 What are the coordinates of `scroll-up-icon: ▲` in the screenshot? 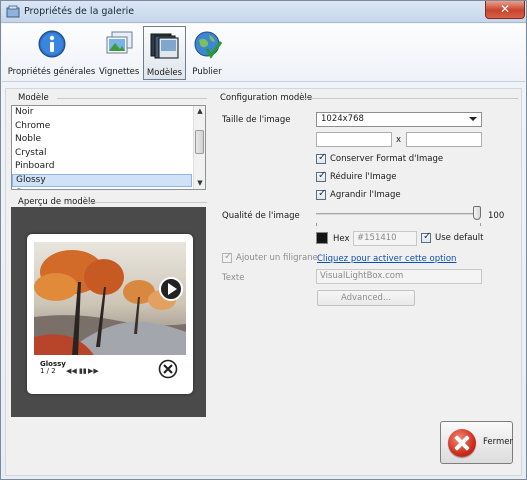 It's located at (200, 111).